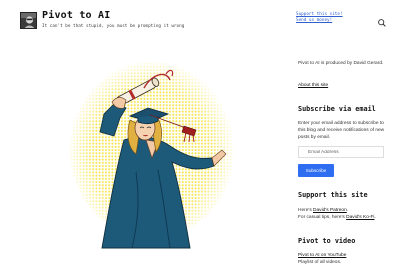  I want to click on subscribe-heading: Subscribe via email, so click(337, 109).